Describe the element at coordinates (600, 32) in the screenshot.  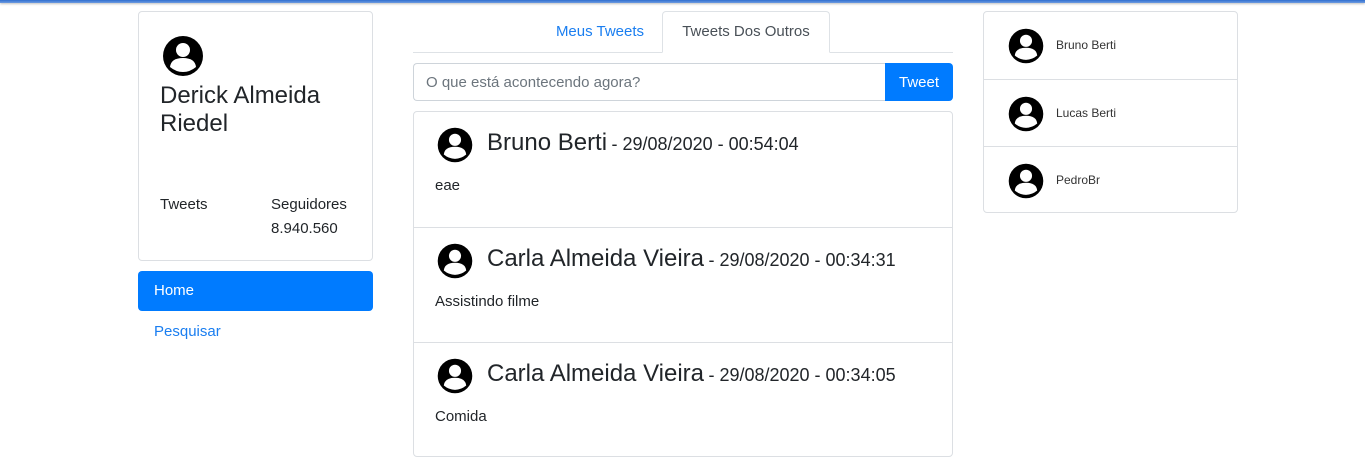
I see `tab-my-tweets: Meus Tweets` at that location.